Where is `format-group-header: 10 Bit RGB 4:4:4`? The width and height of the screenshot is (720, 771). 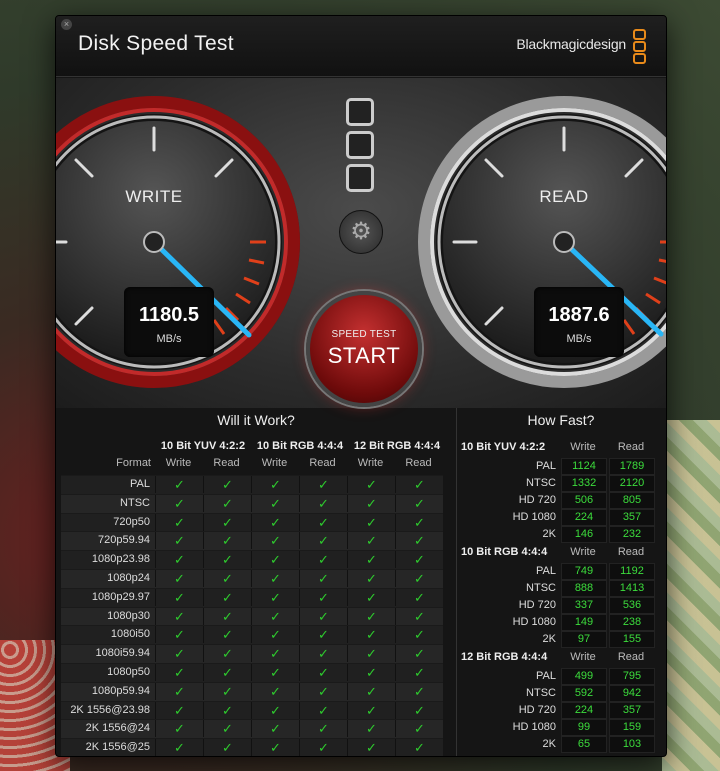 format-group-header: 10 Bit RGB 4:4:4 is located at coordinates (300, 446).